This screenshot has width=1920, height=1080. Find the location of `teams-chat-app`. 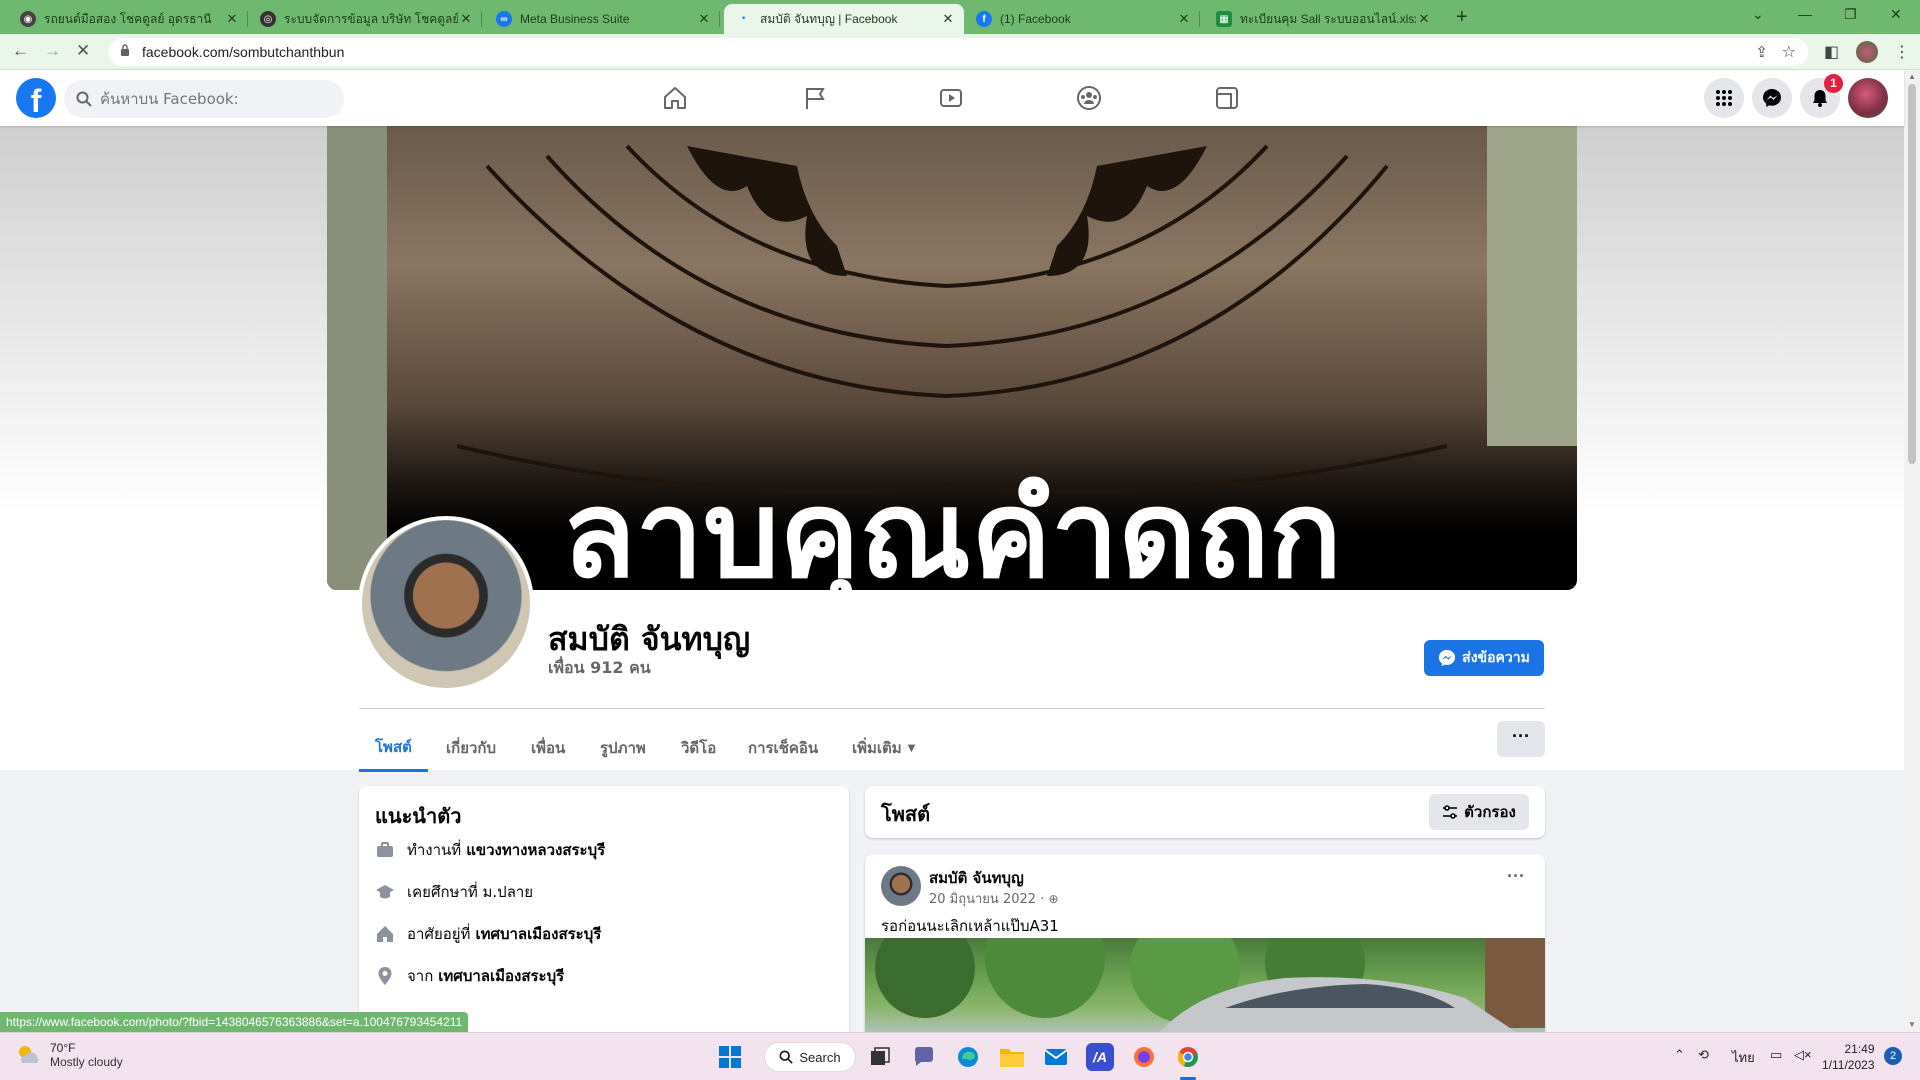

teams-chat-app is located at coordinates (924, 1057).